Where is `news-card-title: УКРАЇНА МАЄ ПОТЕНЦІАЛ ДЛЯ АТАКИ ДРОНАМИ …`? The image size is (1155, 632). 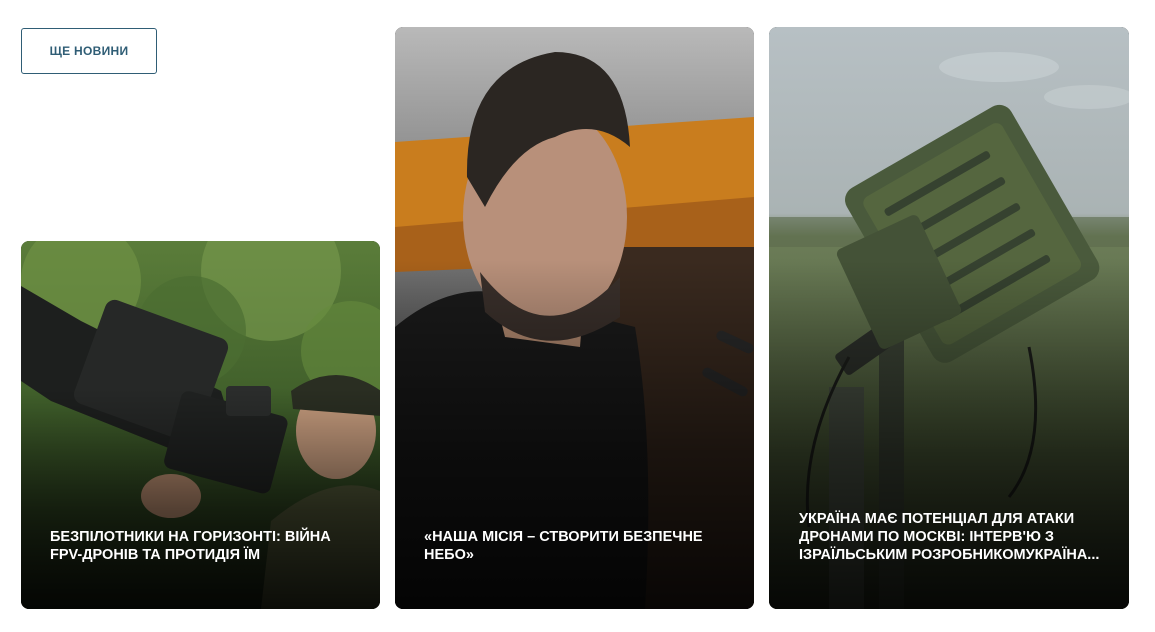 news-card-title: УКРАЇНА МАЄ ПОТЕНЦІАЛ ДЛЯ АТАКИ ДРОНАМИ … is located at coordinates (949, 537).